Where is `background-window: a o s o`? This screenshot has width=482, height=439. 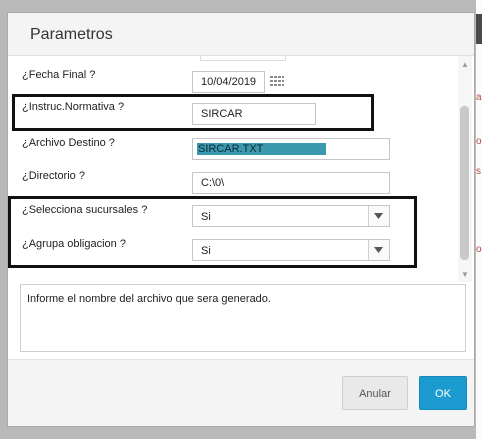
background-window: a o s o is located at coordinates (479, 219).